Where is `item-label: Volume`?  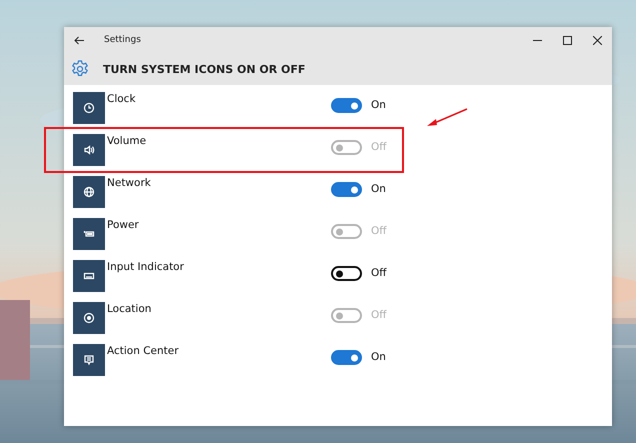
item-label: Volume is located at coordinates (127, 141).